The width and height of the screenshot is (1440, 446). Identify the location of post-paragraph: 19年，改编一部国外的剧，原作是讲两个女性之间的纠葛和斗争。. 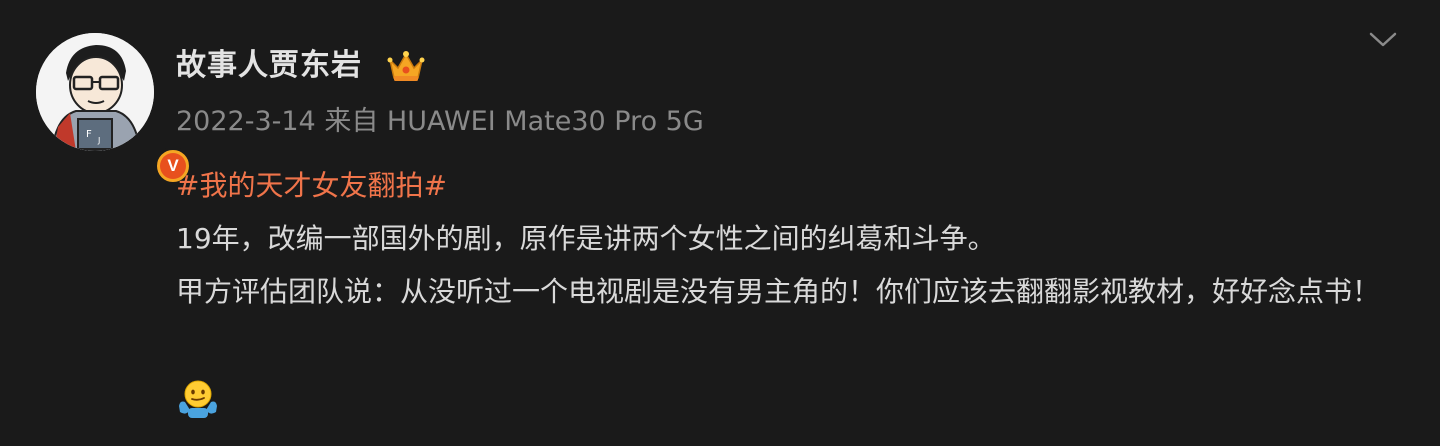
(586, 238).